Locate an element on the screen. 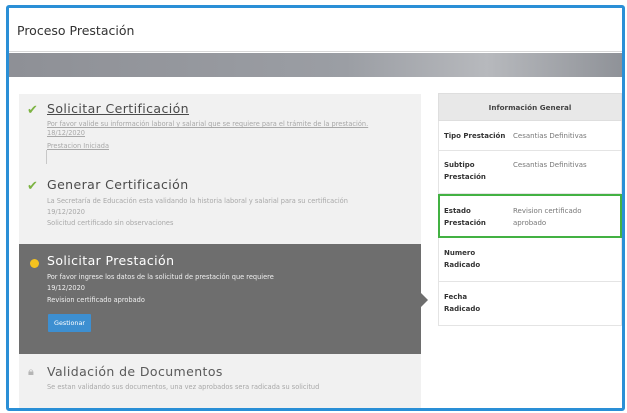 This screenshot has width=627, height=413. step-title: Validación de Documentos is located at coordinates (135, 371).